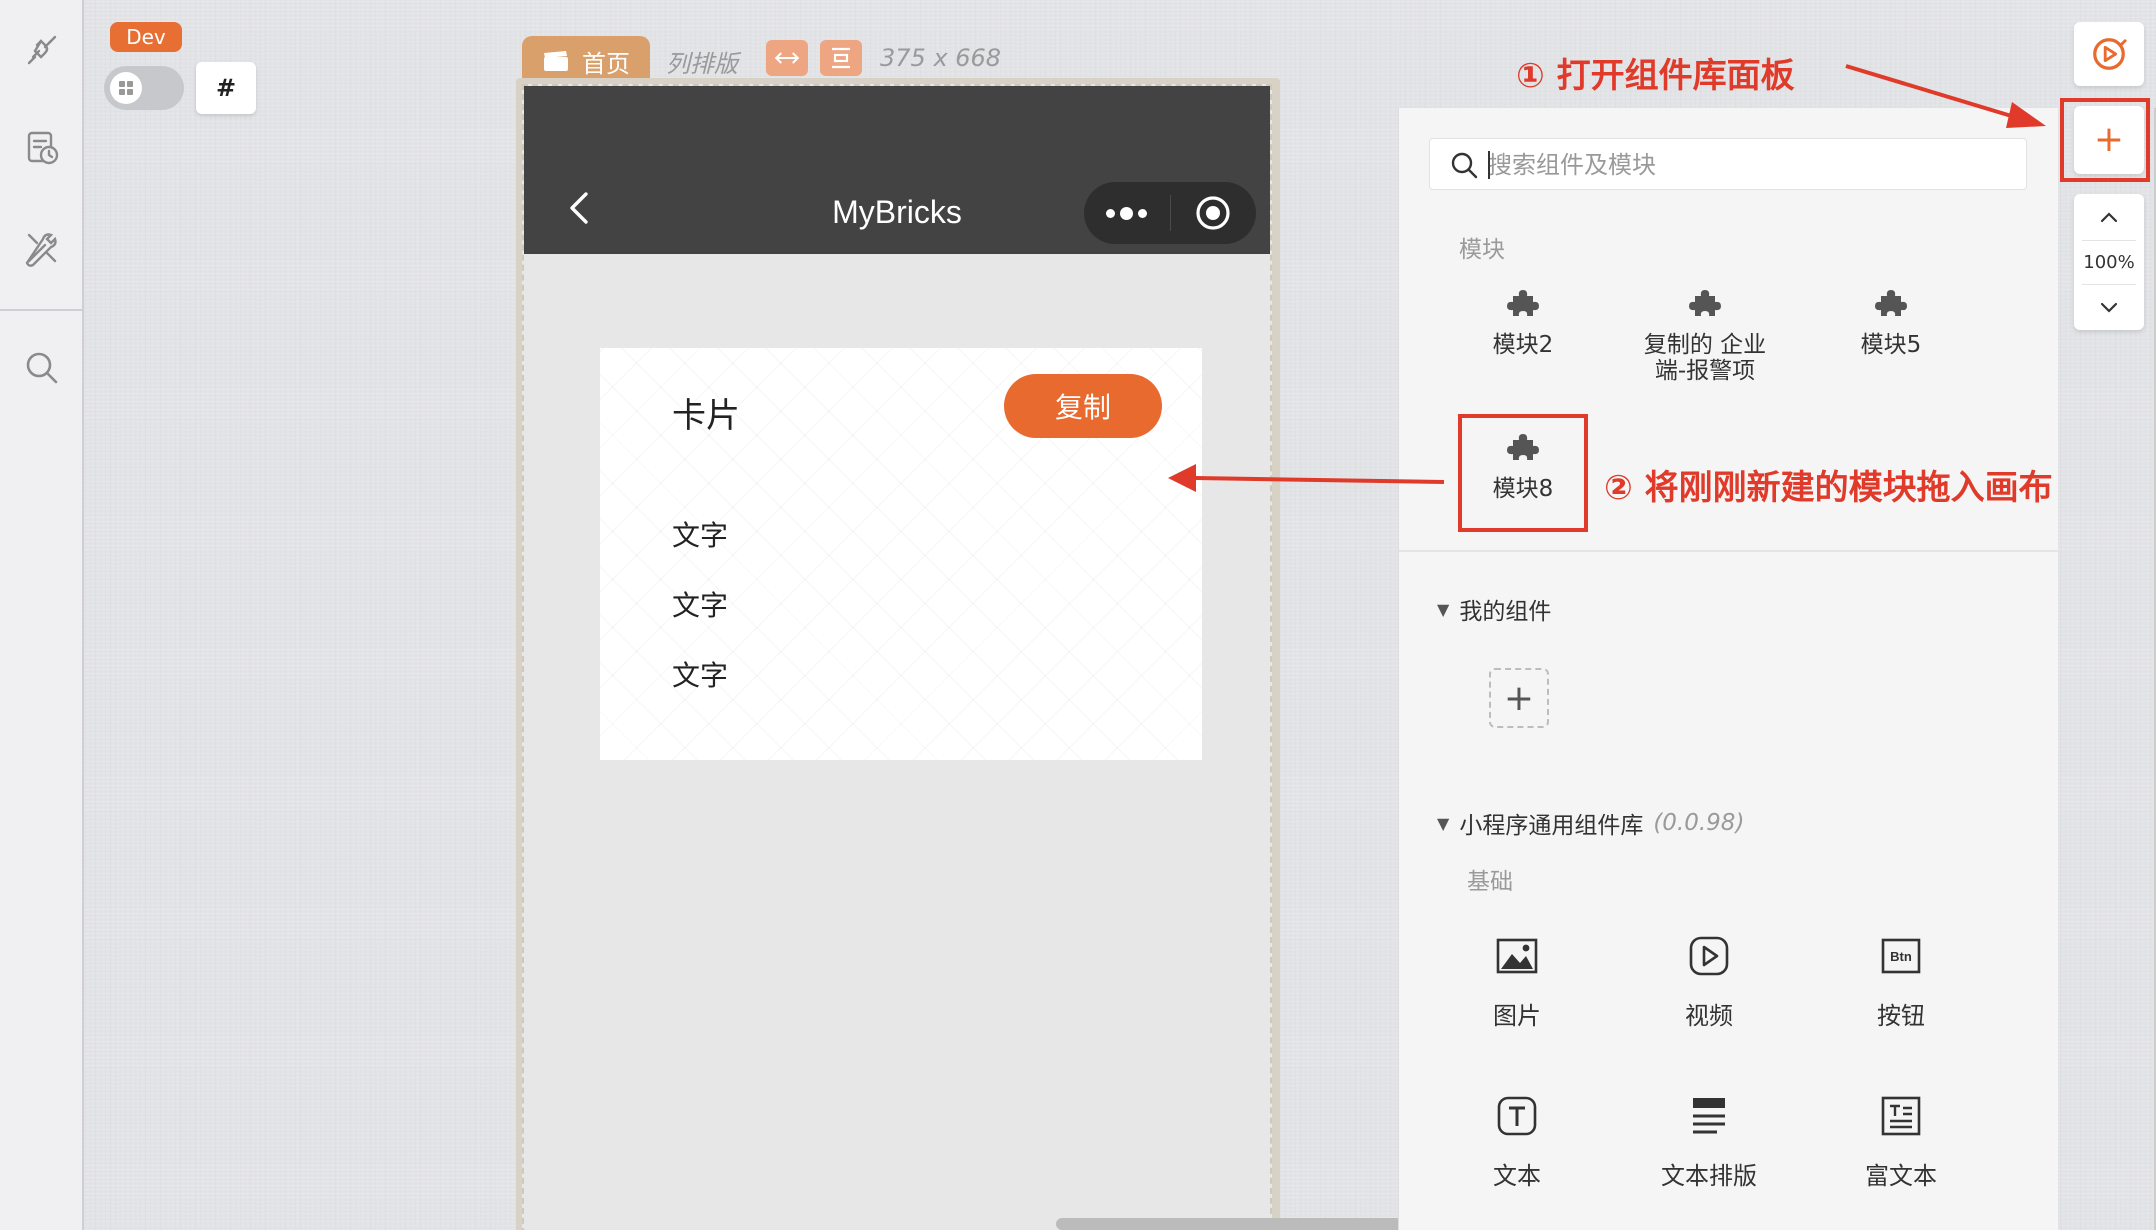  I want to click on hash-button: #, so click(226, 88).